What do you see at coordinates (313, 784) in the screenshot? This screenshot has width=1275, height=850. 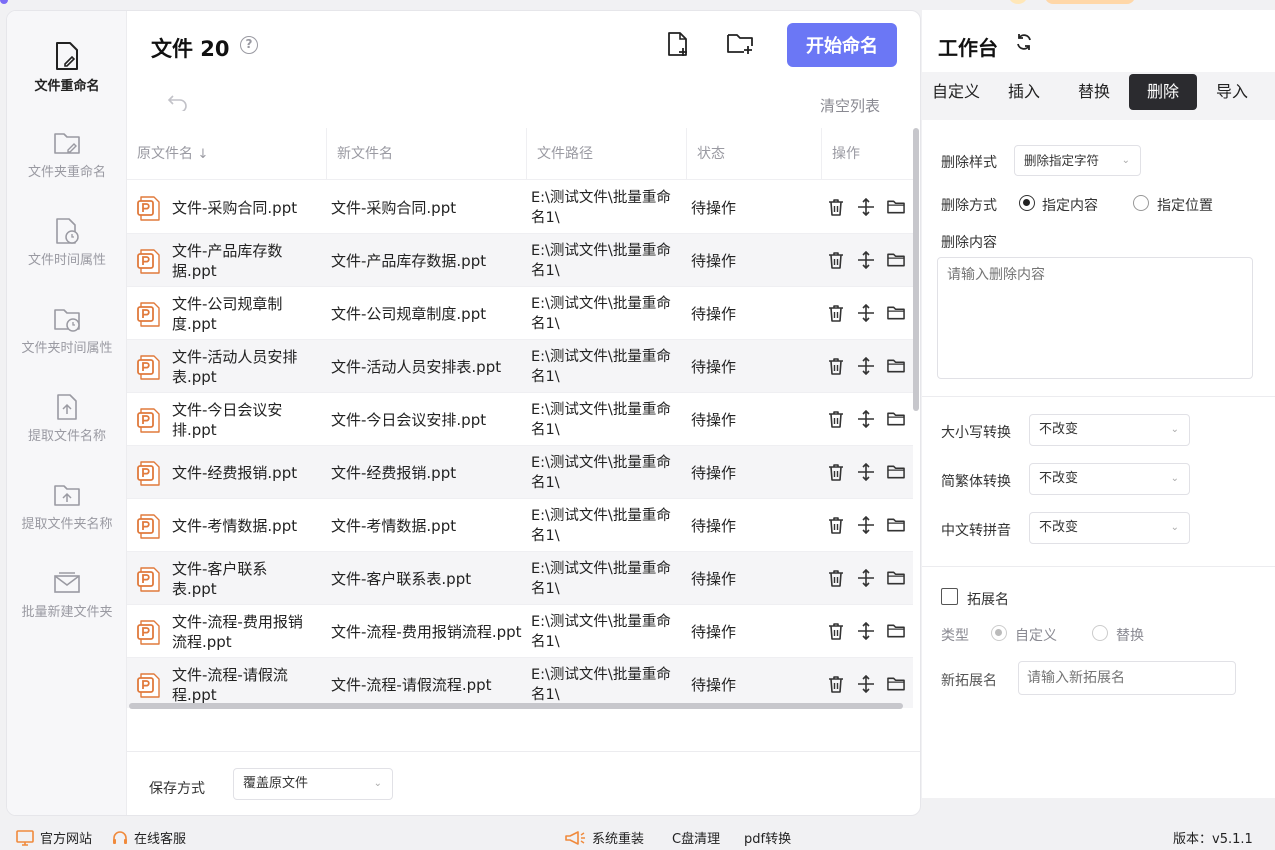 I see `save-mode-select: 覆盖原文件 ⌄` at bounding box center [313, 784].